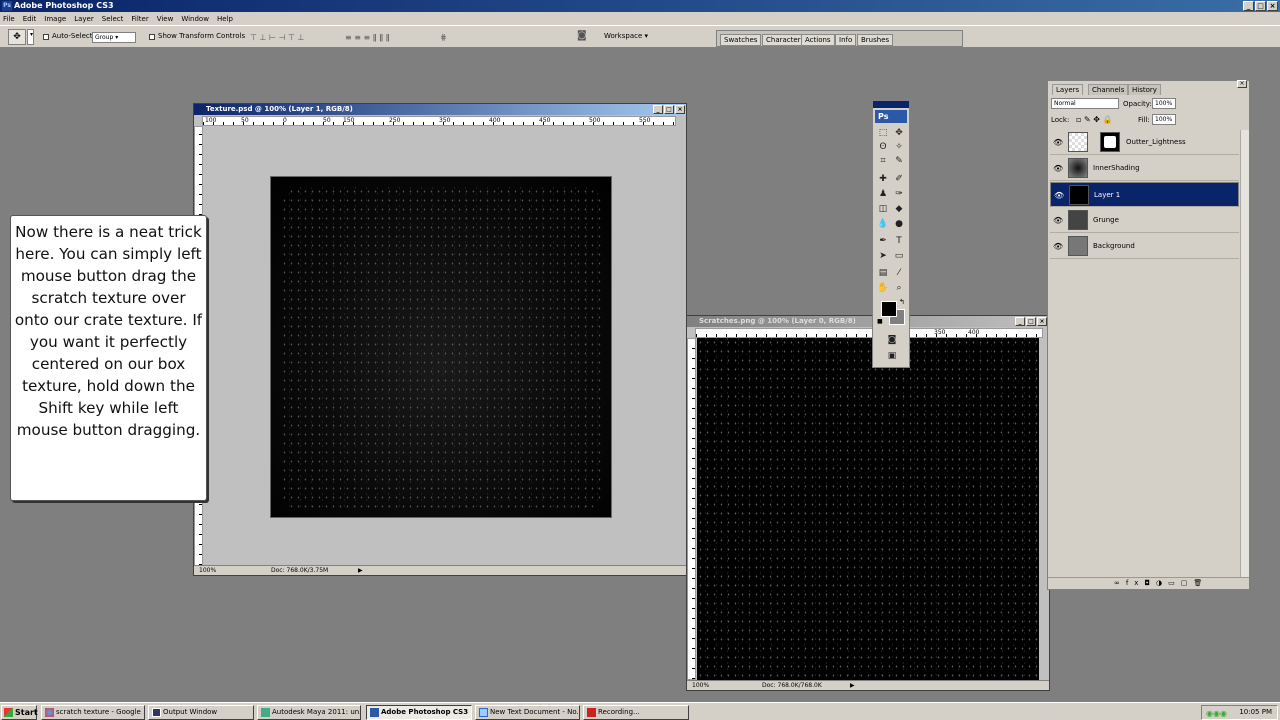  I want to click on start-button: Start, so click(19, 712).